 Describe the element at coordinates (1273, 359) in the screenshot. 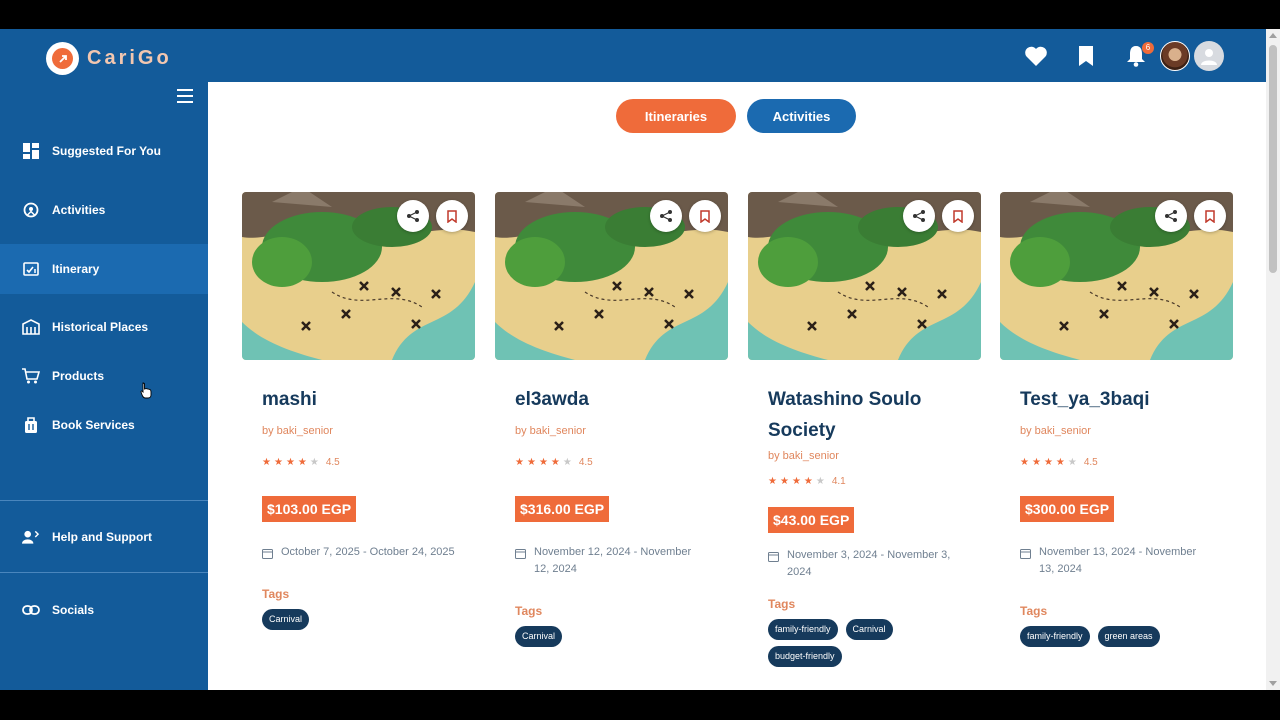

I see `page-scrollbar` at that location.